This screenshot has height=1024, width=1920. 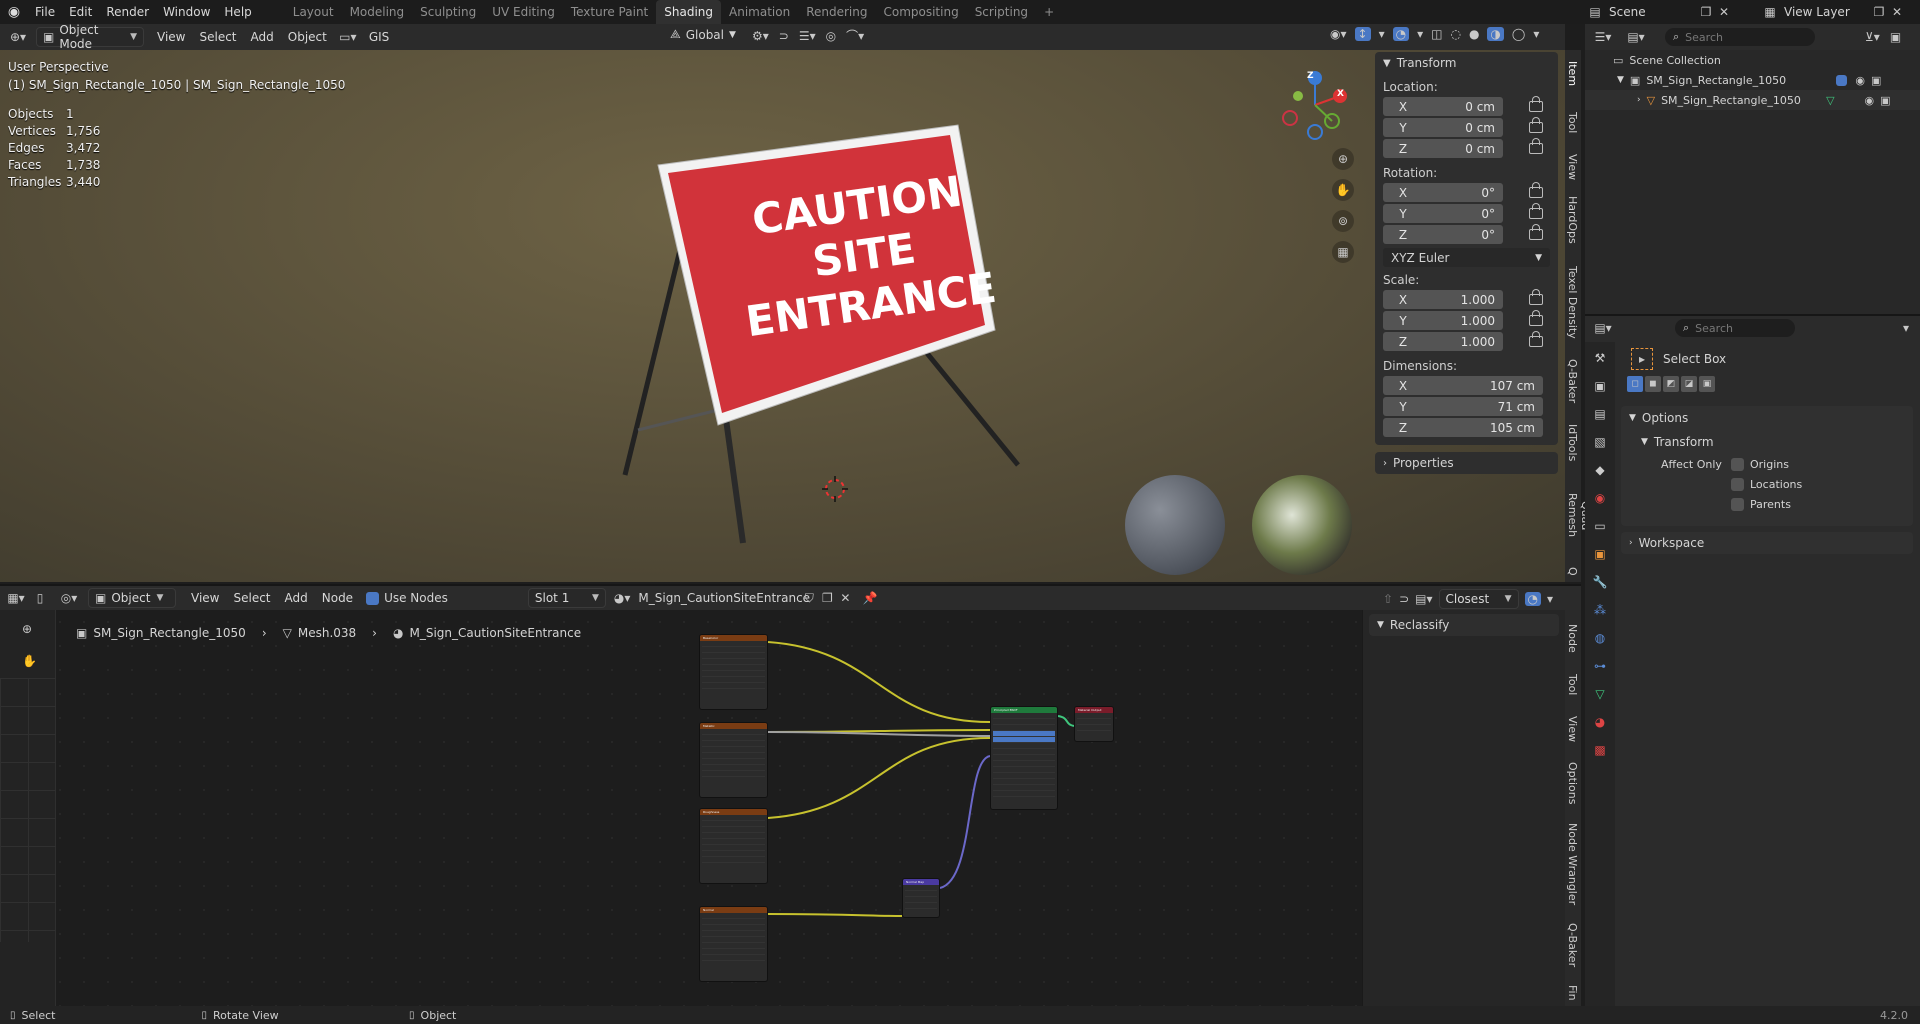 What do you see at coordinates (733, 760) in the screenshot?
I see `image-texture-node-metallic: Metallic` at bounding box center [733, 760].